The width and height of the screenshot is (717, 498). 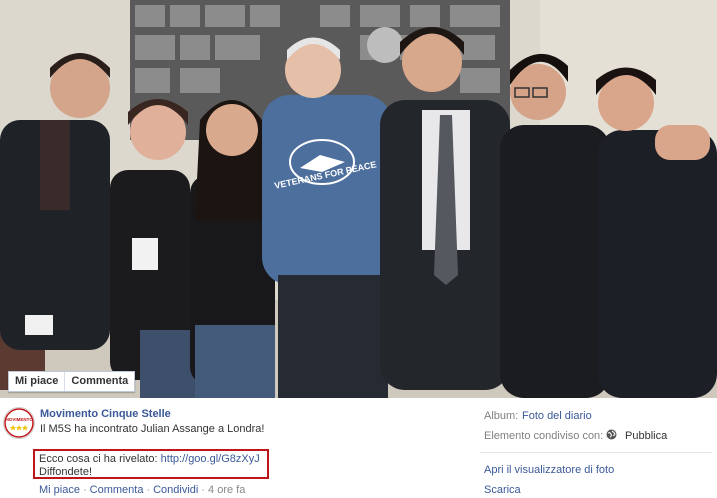 I want to click on post-link: http://goo.gl/G8zXyJ, so click(x=210, y=459).